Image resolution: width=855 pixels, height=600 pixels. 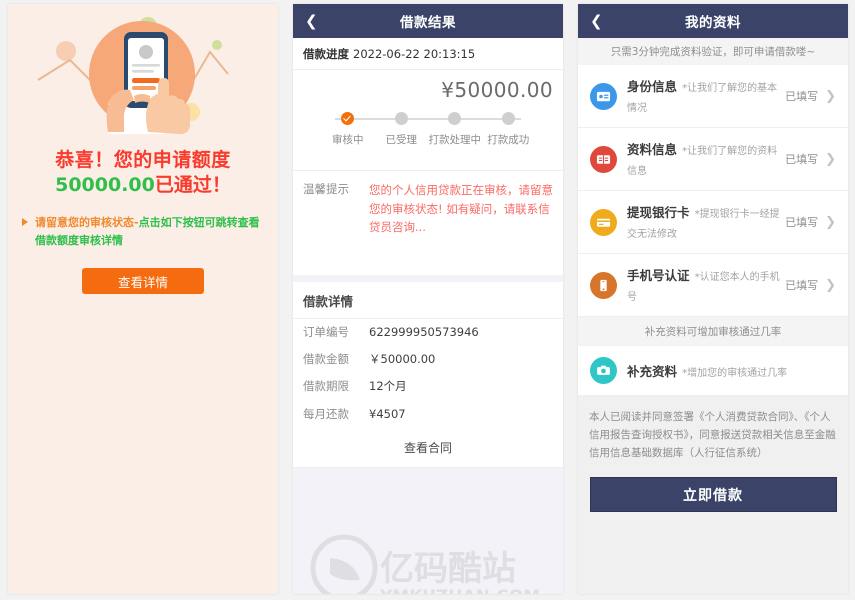 I want to click on camera-icon, so click(x=603, y=370).